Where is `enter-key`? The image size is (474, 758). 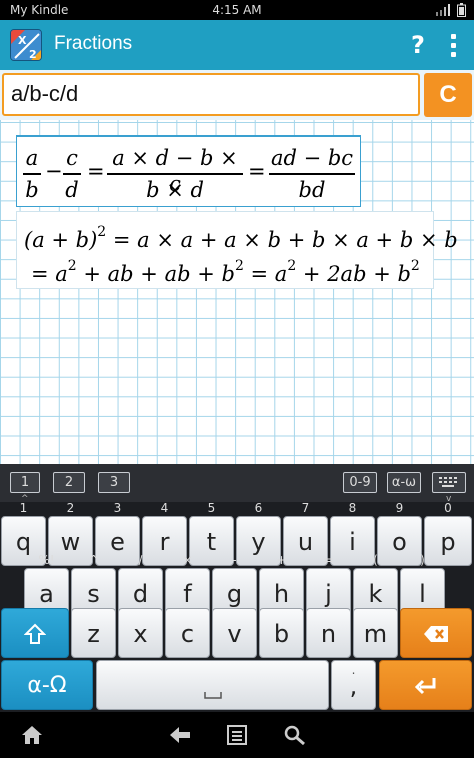 enter-key is located at coordinates (425, 685).